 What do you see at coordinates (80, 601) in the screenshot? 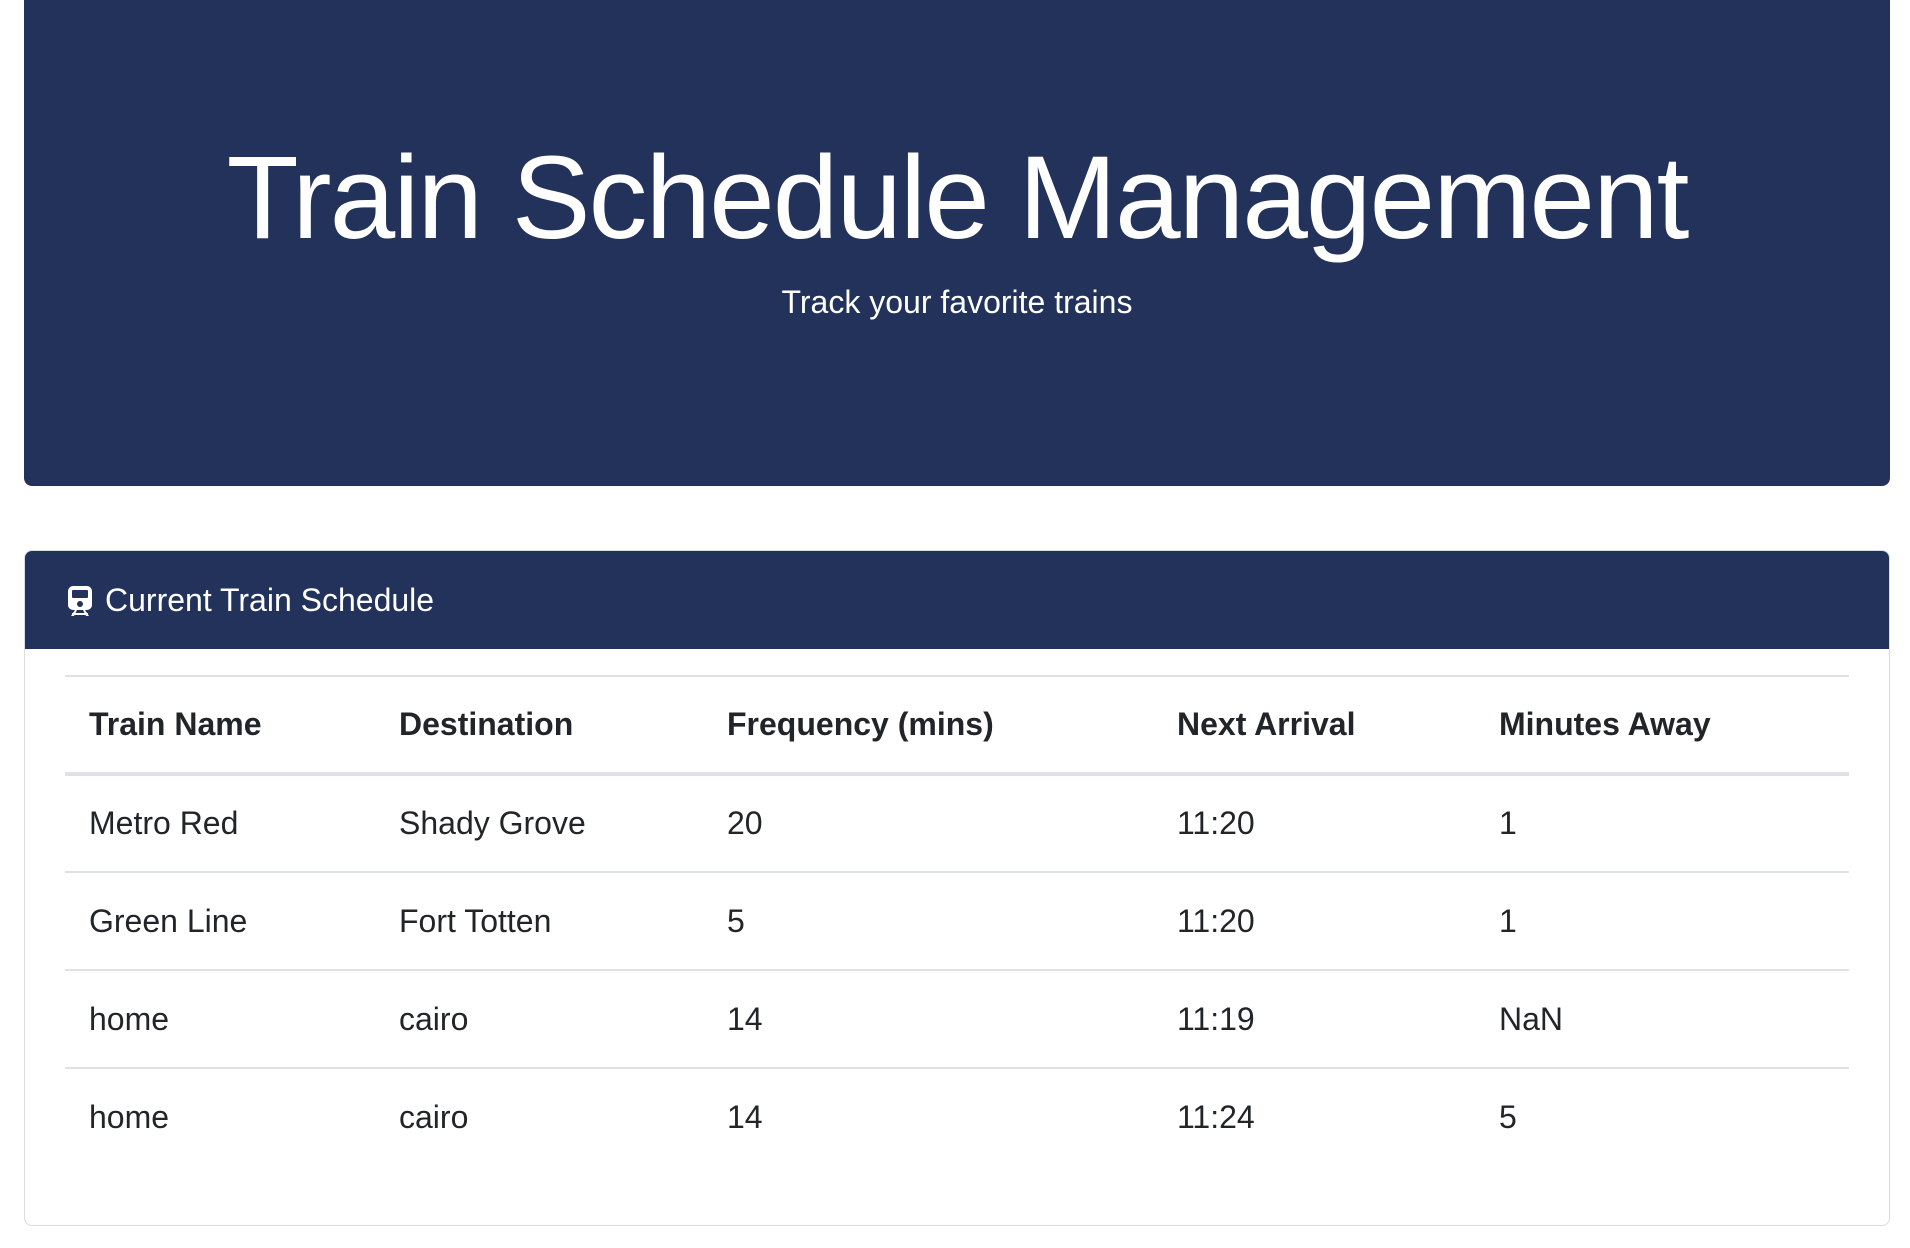
I see `train-icon` at bounding box center [80, 601].